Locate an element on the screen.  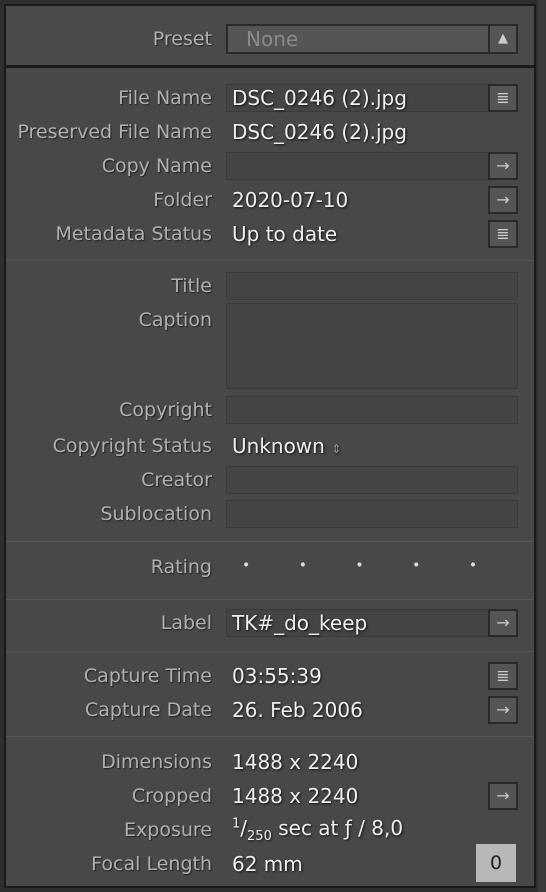
spinner-icon: ⇕ is located at coordinates (336, 449).